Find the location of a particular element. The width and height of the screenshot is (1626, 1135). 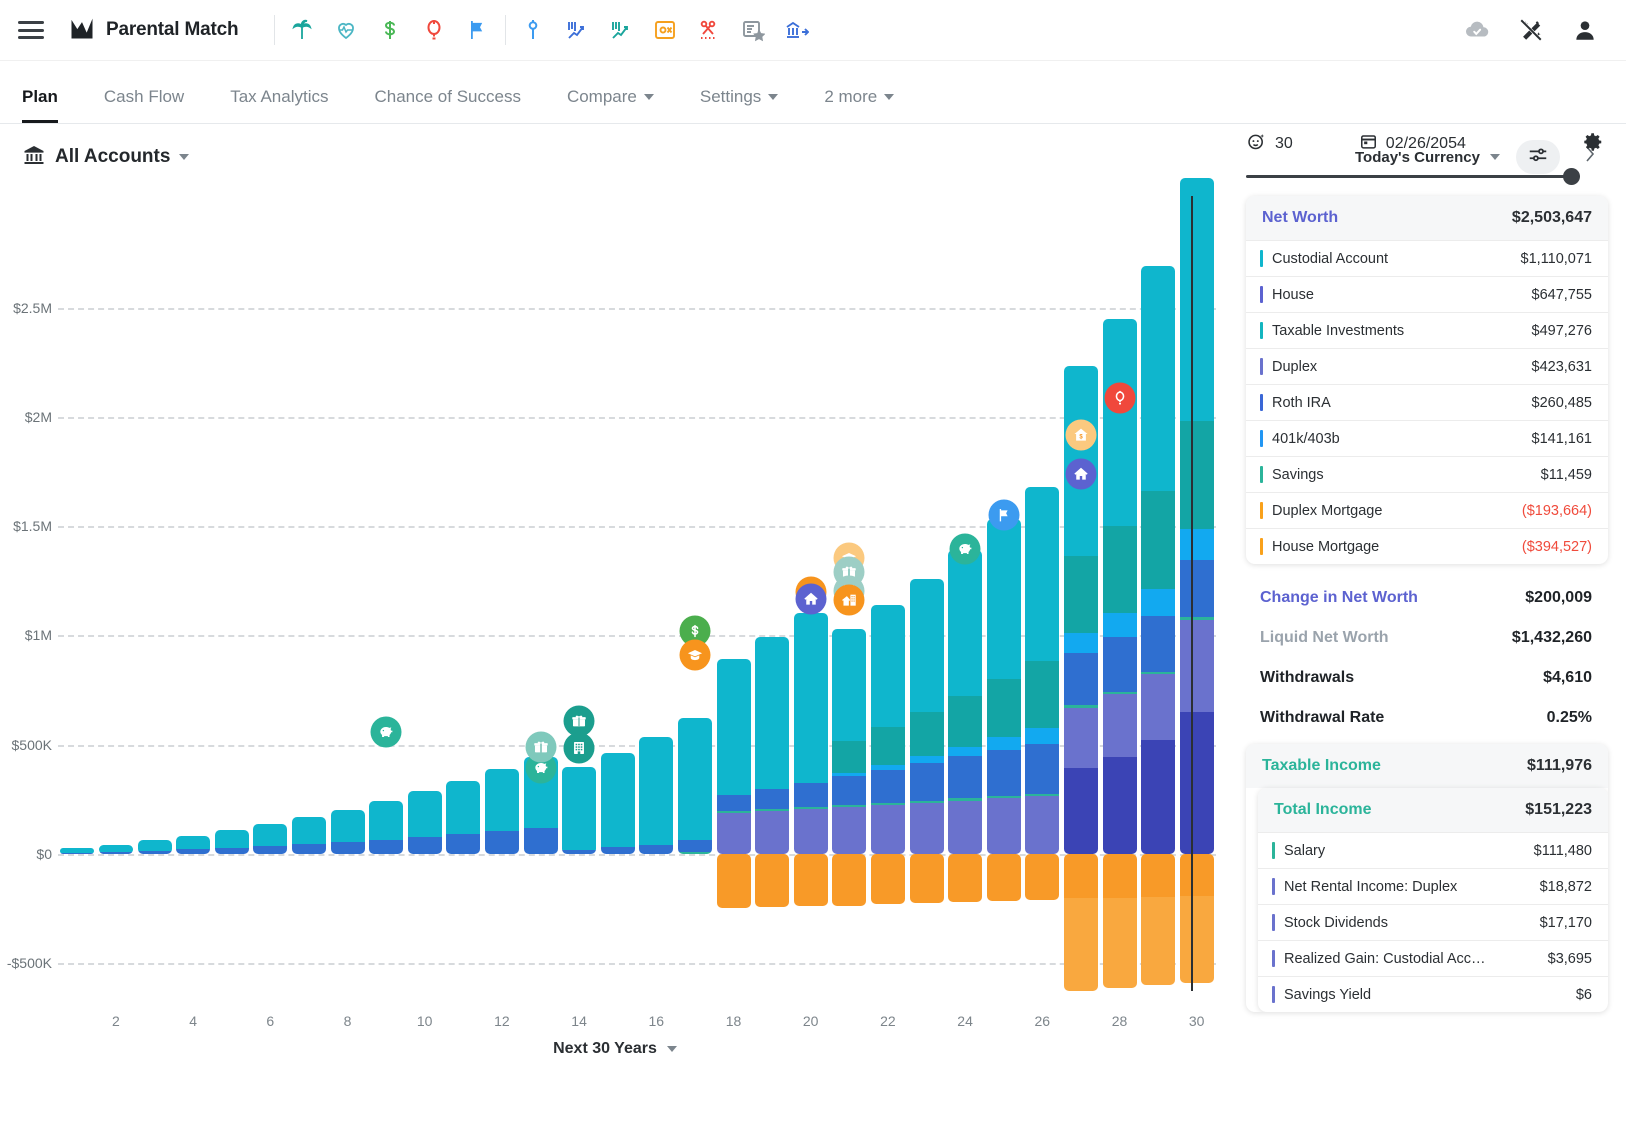

x-axis-title: Next 30 Years is located at coordinates (615, 1049).